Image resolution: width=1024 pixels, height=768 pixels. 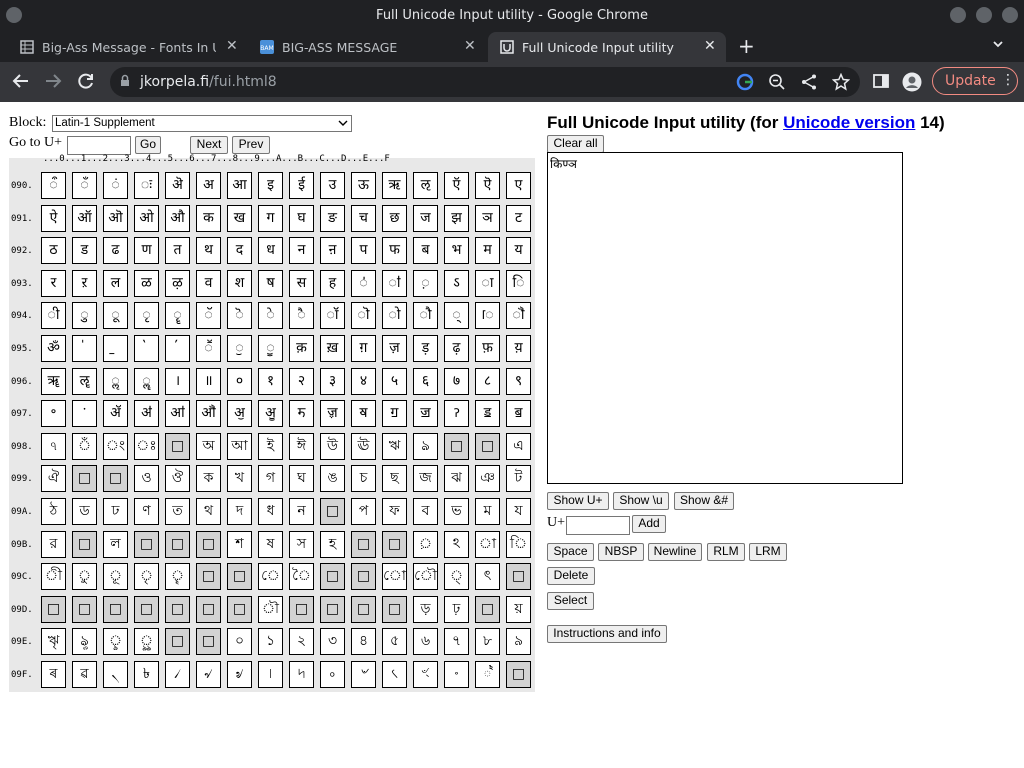 What do you see at coordinates (301, 381) in the screenshot?
I see `character-cell: २` at bounding box center [301, 381].